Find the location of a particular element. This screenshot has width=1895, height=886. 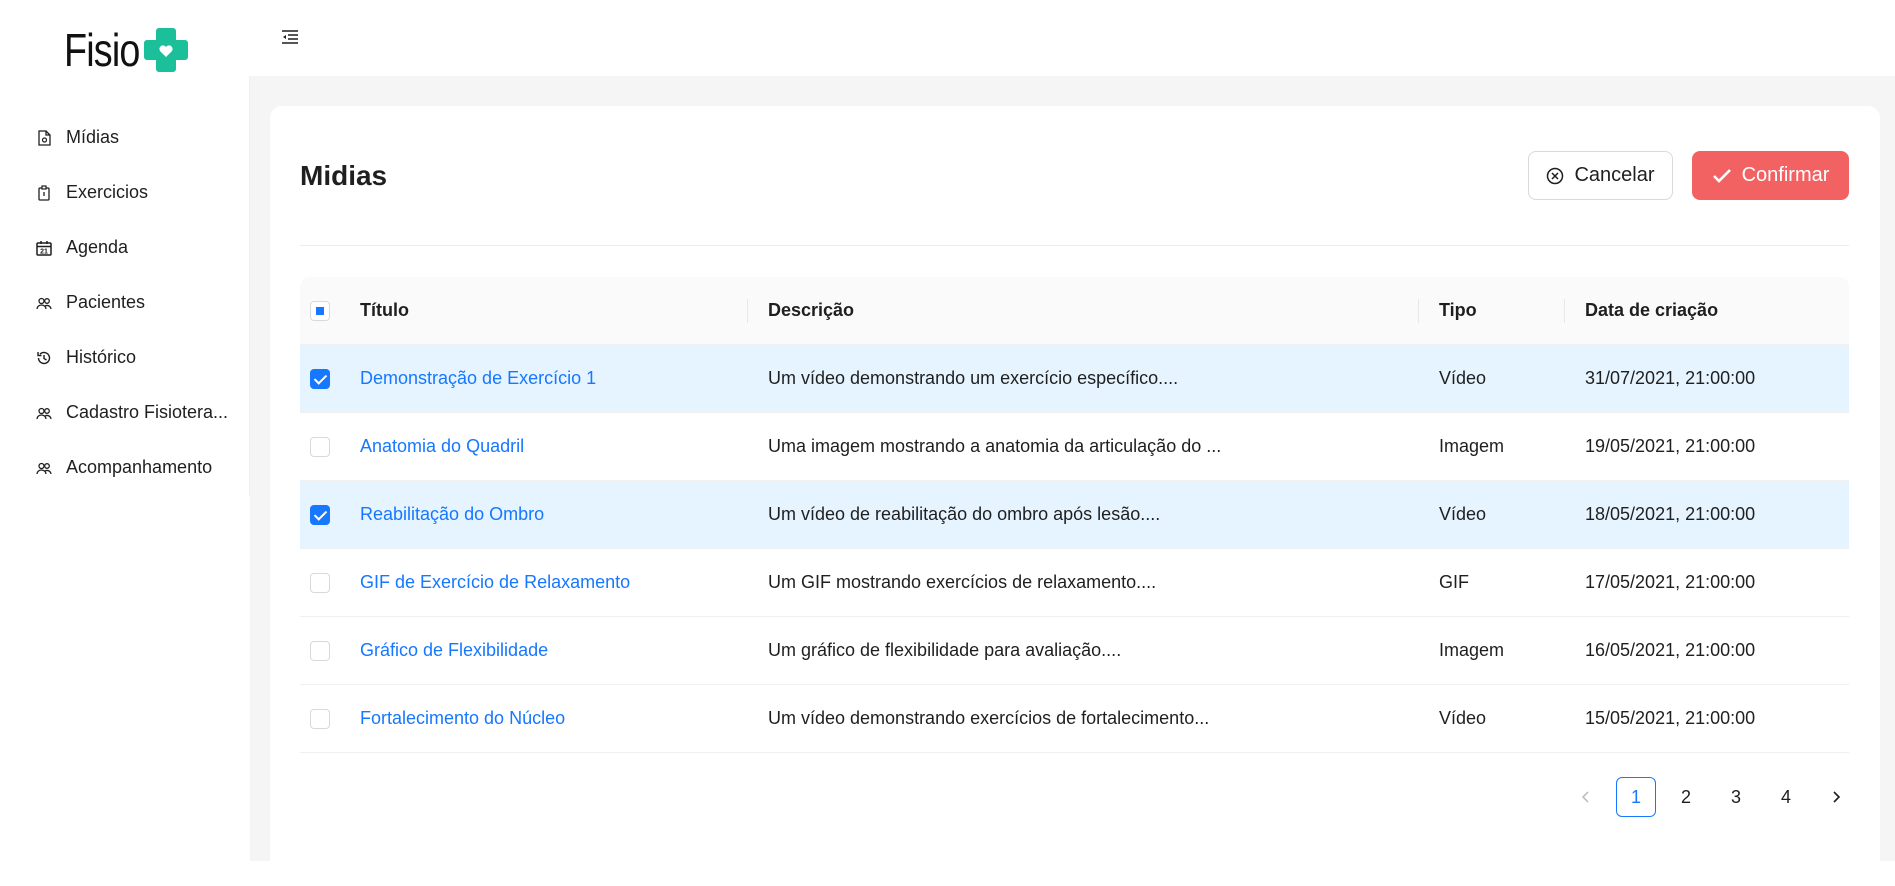

media-created-date: 15/05/2021, 21:00:00 is located at coordinates (1670, 718).